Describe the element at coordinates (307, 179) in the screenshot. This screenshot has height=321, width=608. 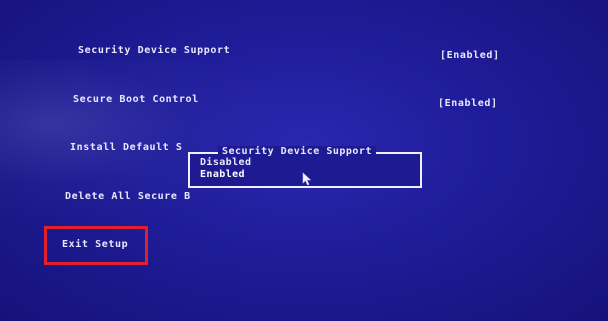
I see `mouse-pointer-icon` at that location.